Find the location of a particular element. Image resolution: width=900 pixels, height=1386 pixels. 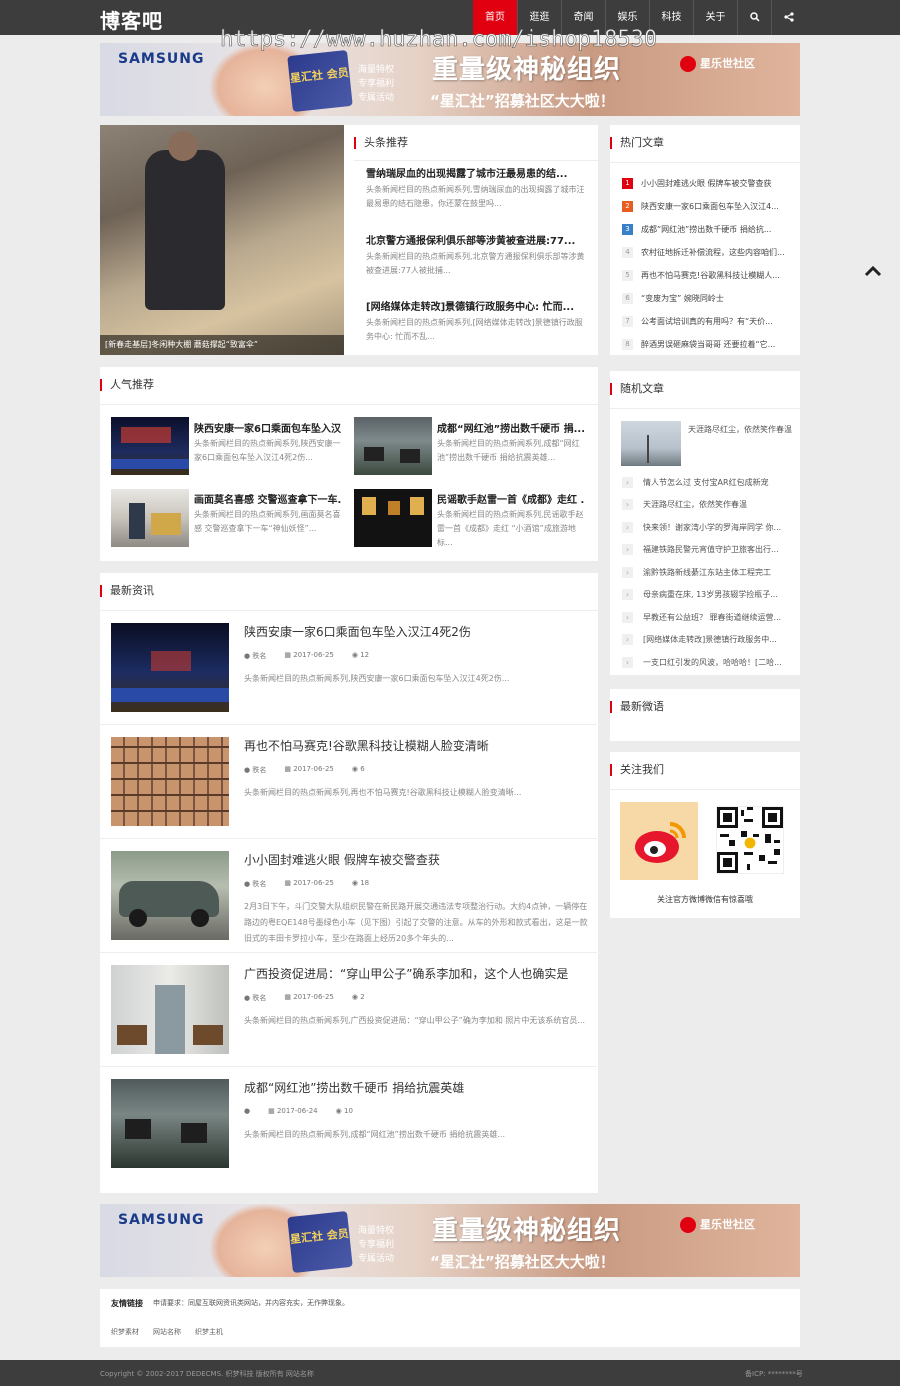

random-item: › 天涯路尽红尘，依然笑作春温 is located at coordinates (712, 504).